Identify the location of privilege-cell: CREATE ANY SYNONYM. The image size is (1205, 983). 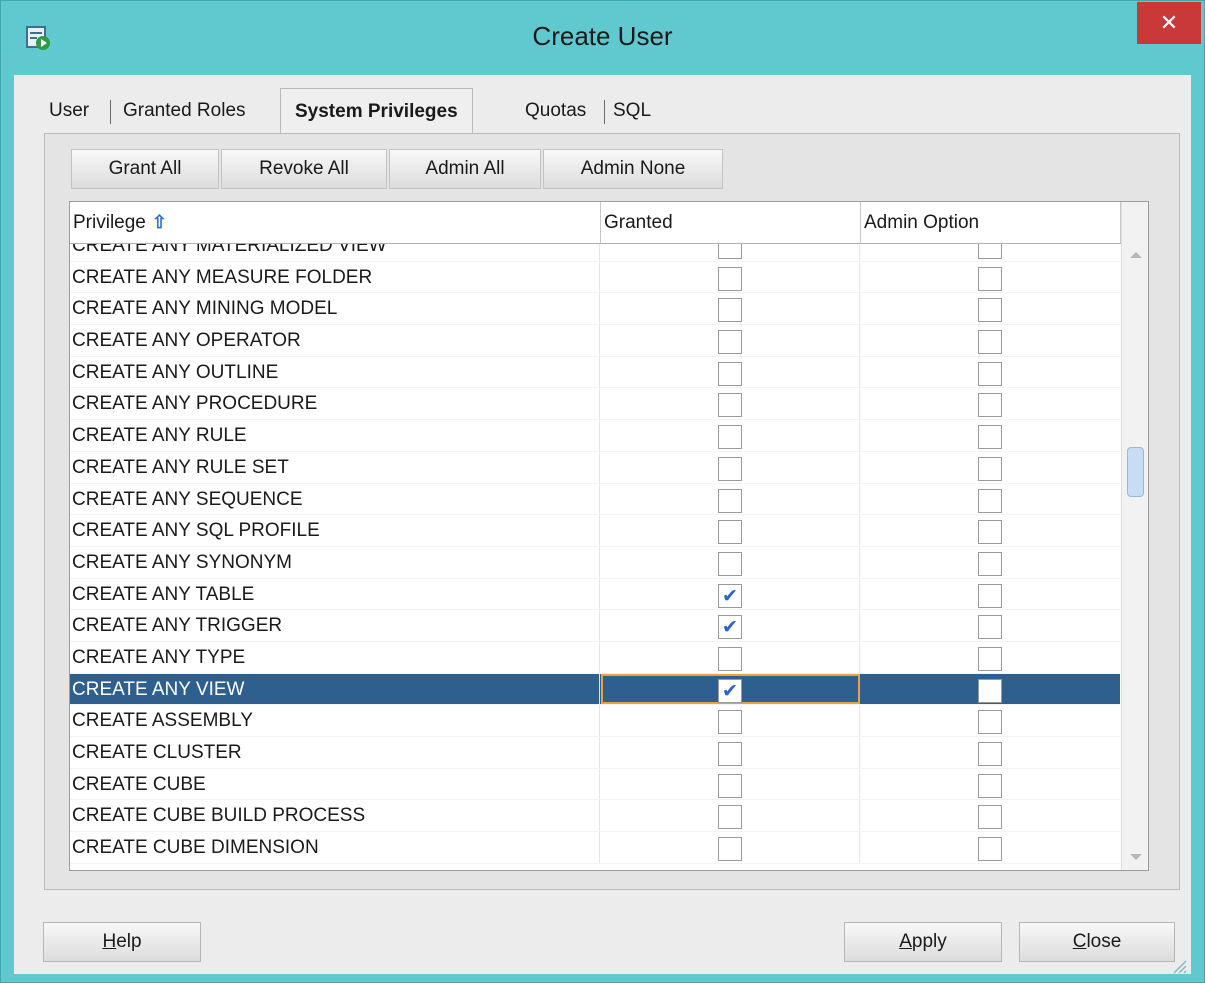
(335, 562).